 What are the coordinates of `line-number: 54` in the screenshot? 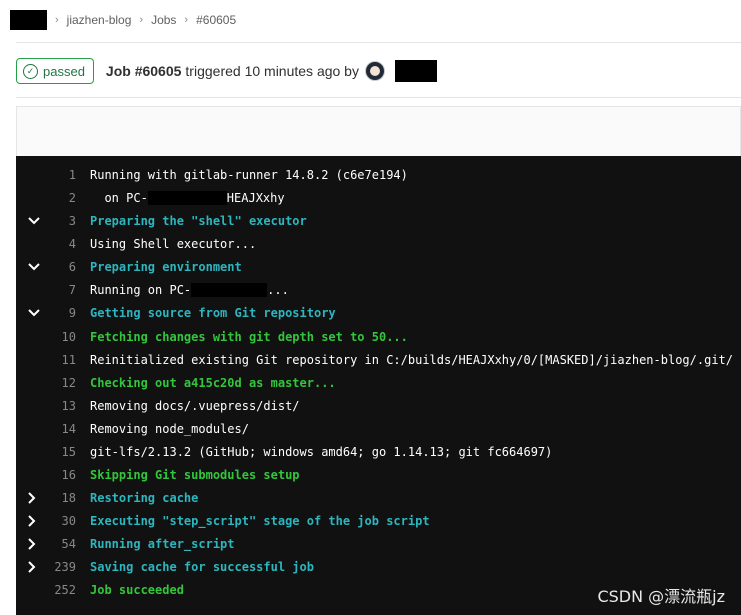 It's located at (61, 544).